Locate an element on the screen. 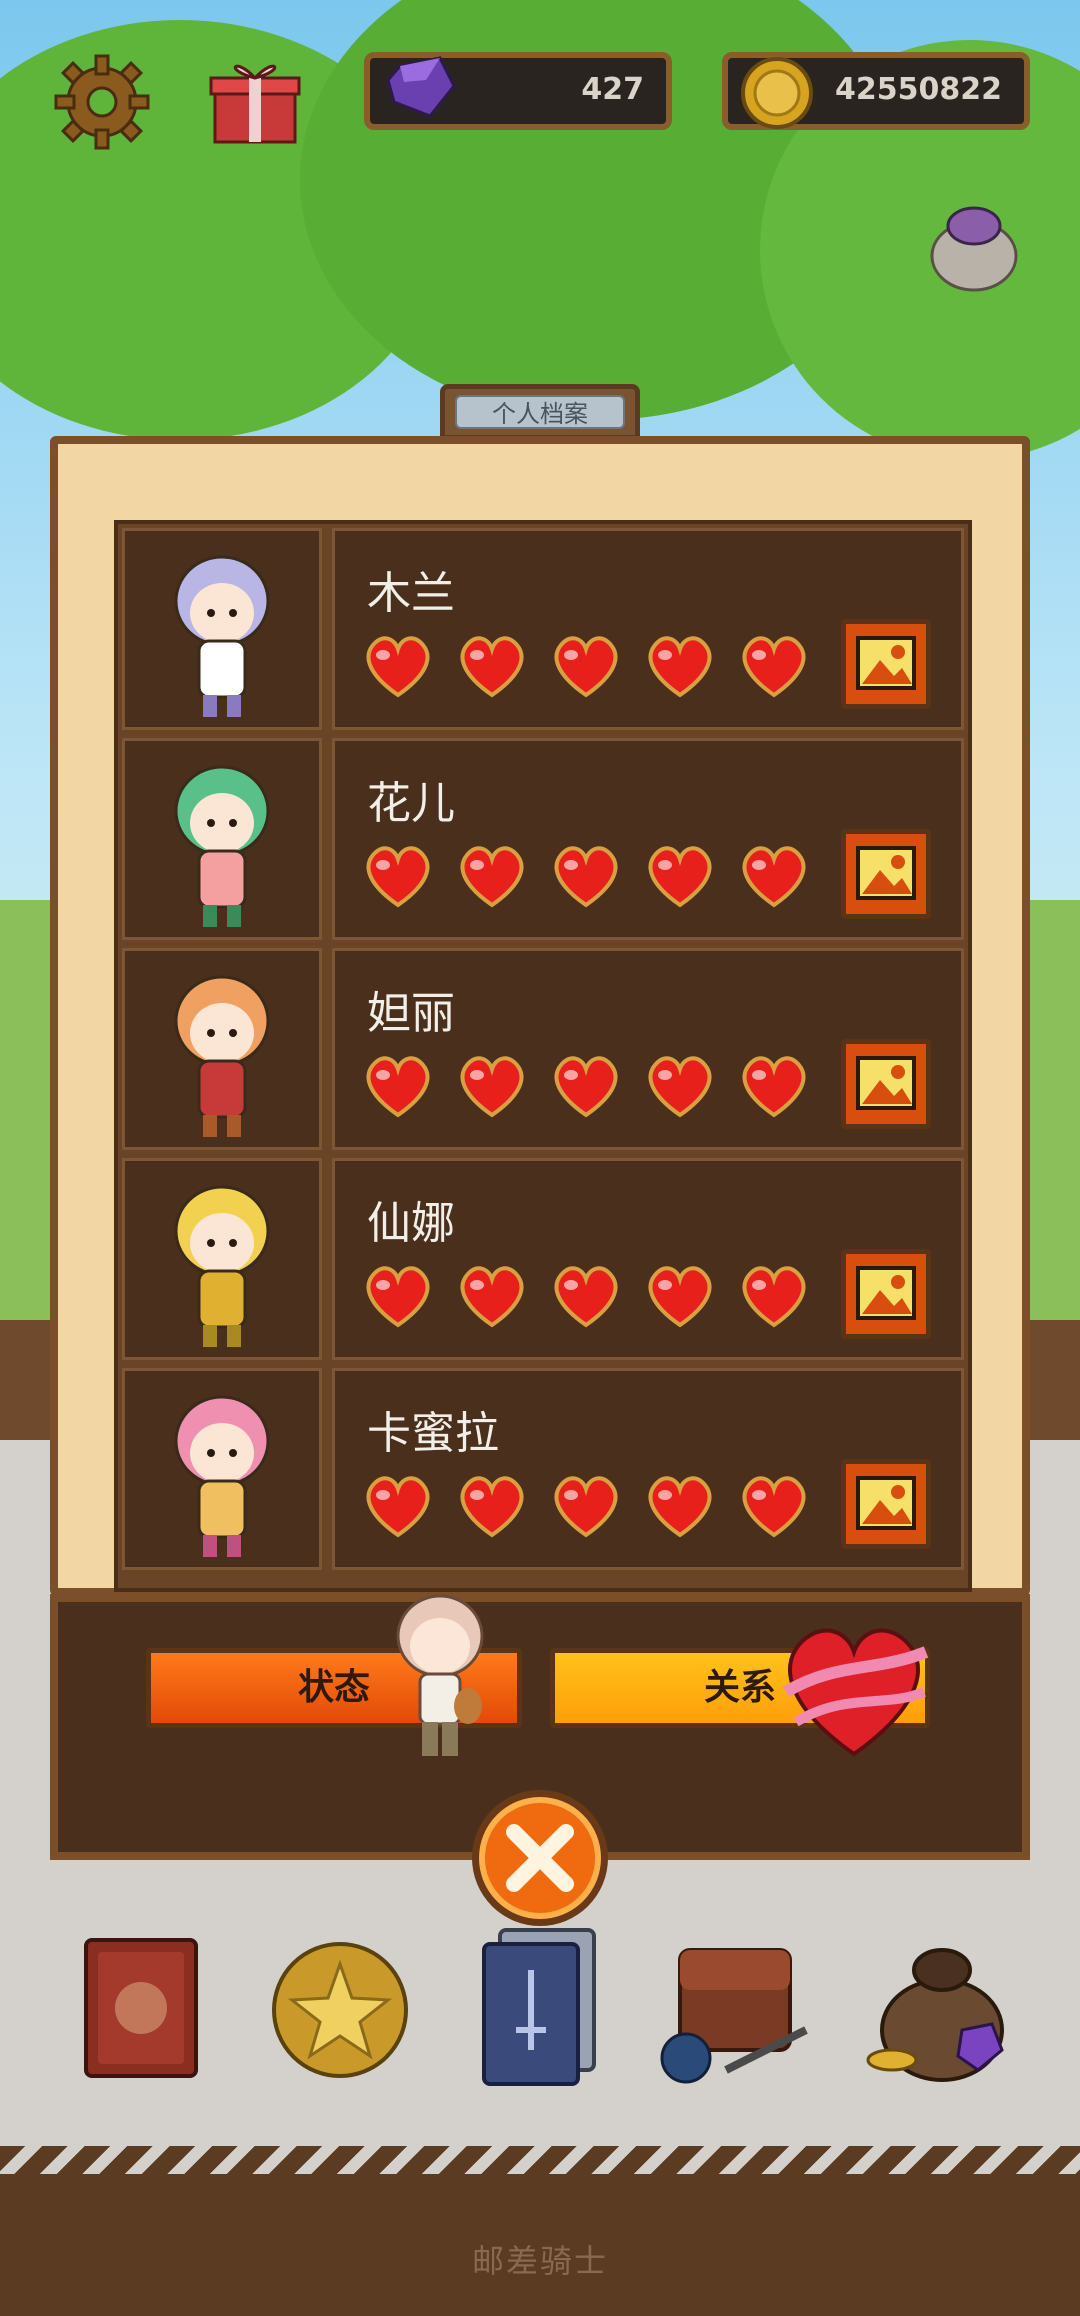 The width and height of the screenshot is (1080, 2316). character-row: 花儿 is located at coordinates (543, 839).